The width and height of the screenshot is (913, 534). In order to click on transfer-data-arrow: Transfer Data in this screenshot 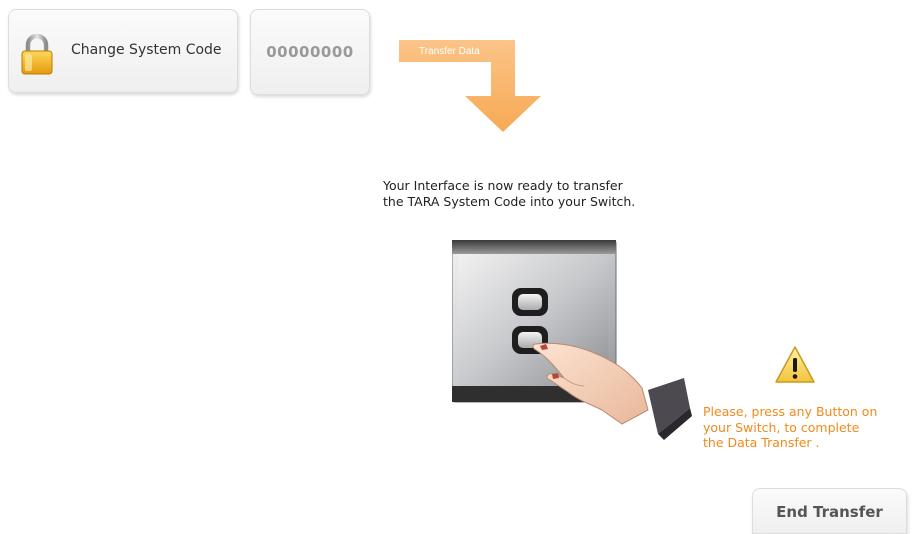, I will do `click(474, 86)`.